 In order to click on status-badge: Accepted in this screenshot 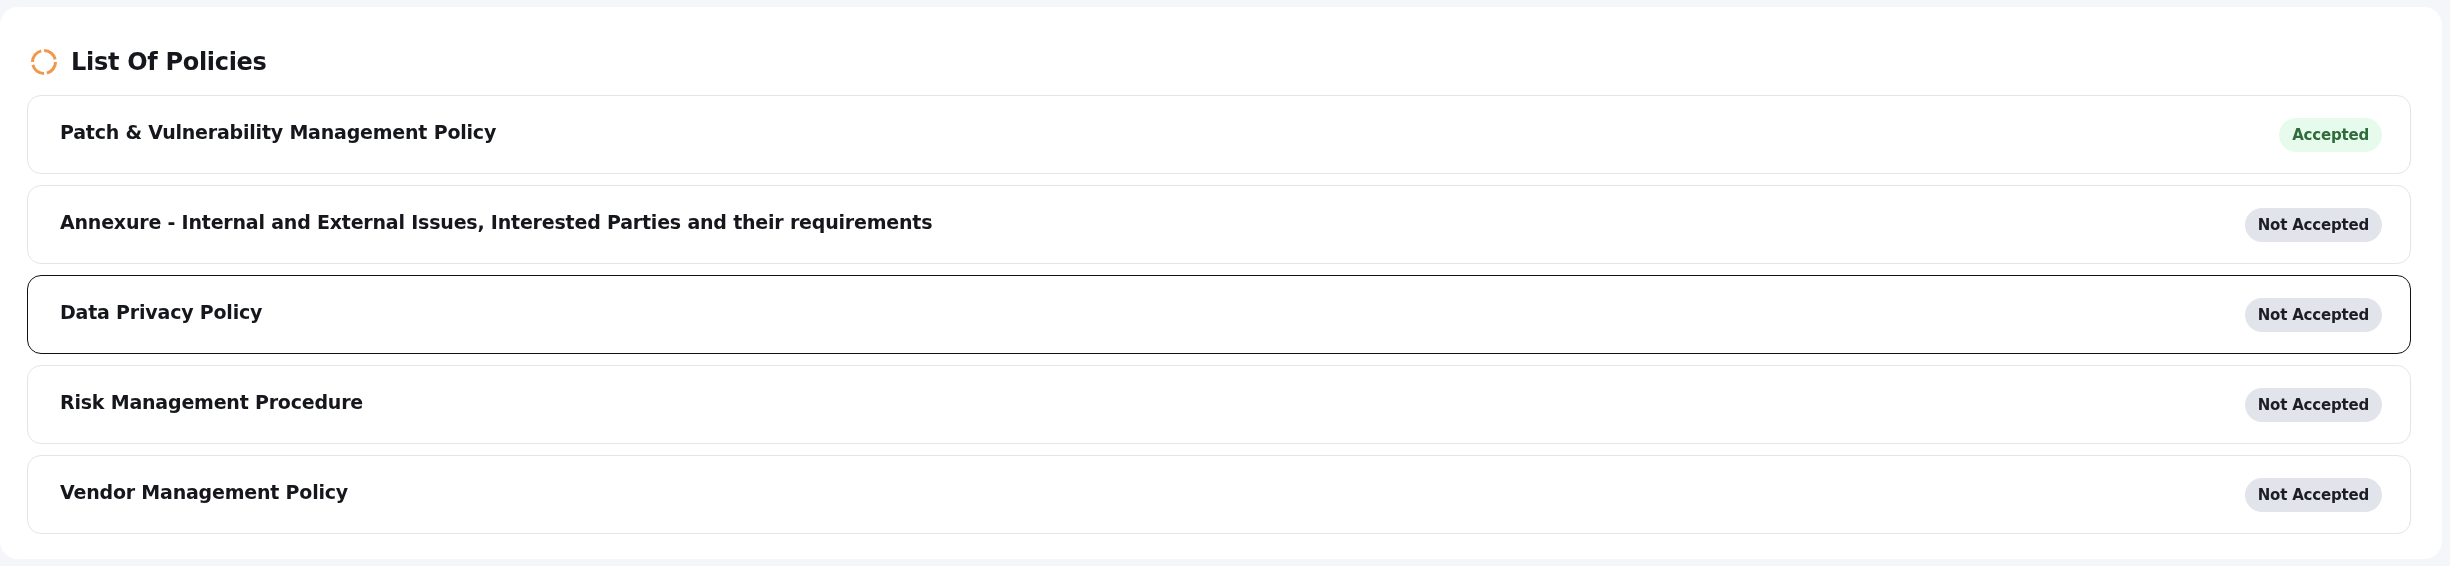, I will do `click(2330, 134)`.